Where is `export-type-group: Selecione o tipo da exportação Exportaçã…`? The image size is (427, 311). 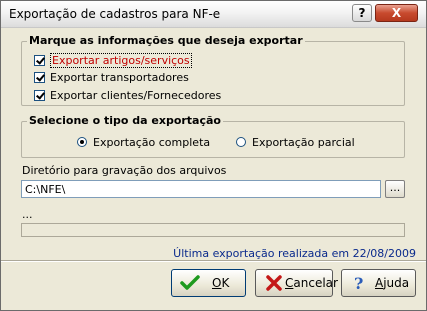
export-type-group: Selecione o tipo da exportação Exportaçã… is located at coordinates (213, 136).